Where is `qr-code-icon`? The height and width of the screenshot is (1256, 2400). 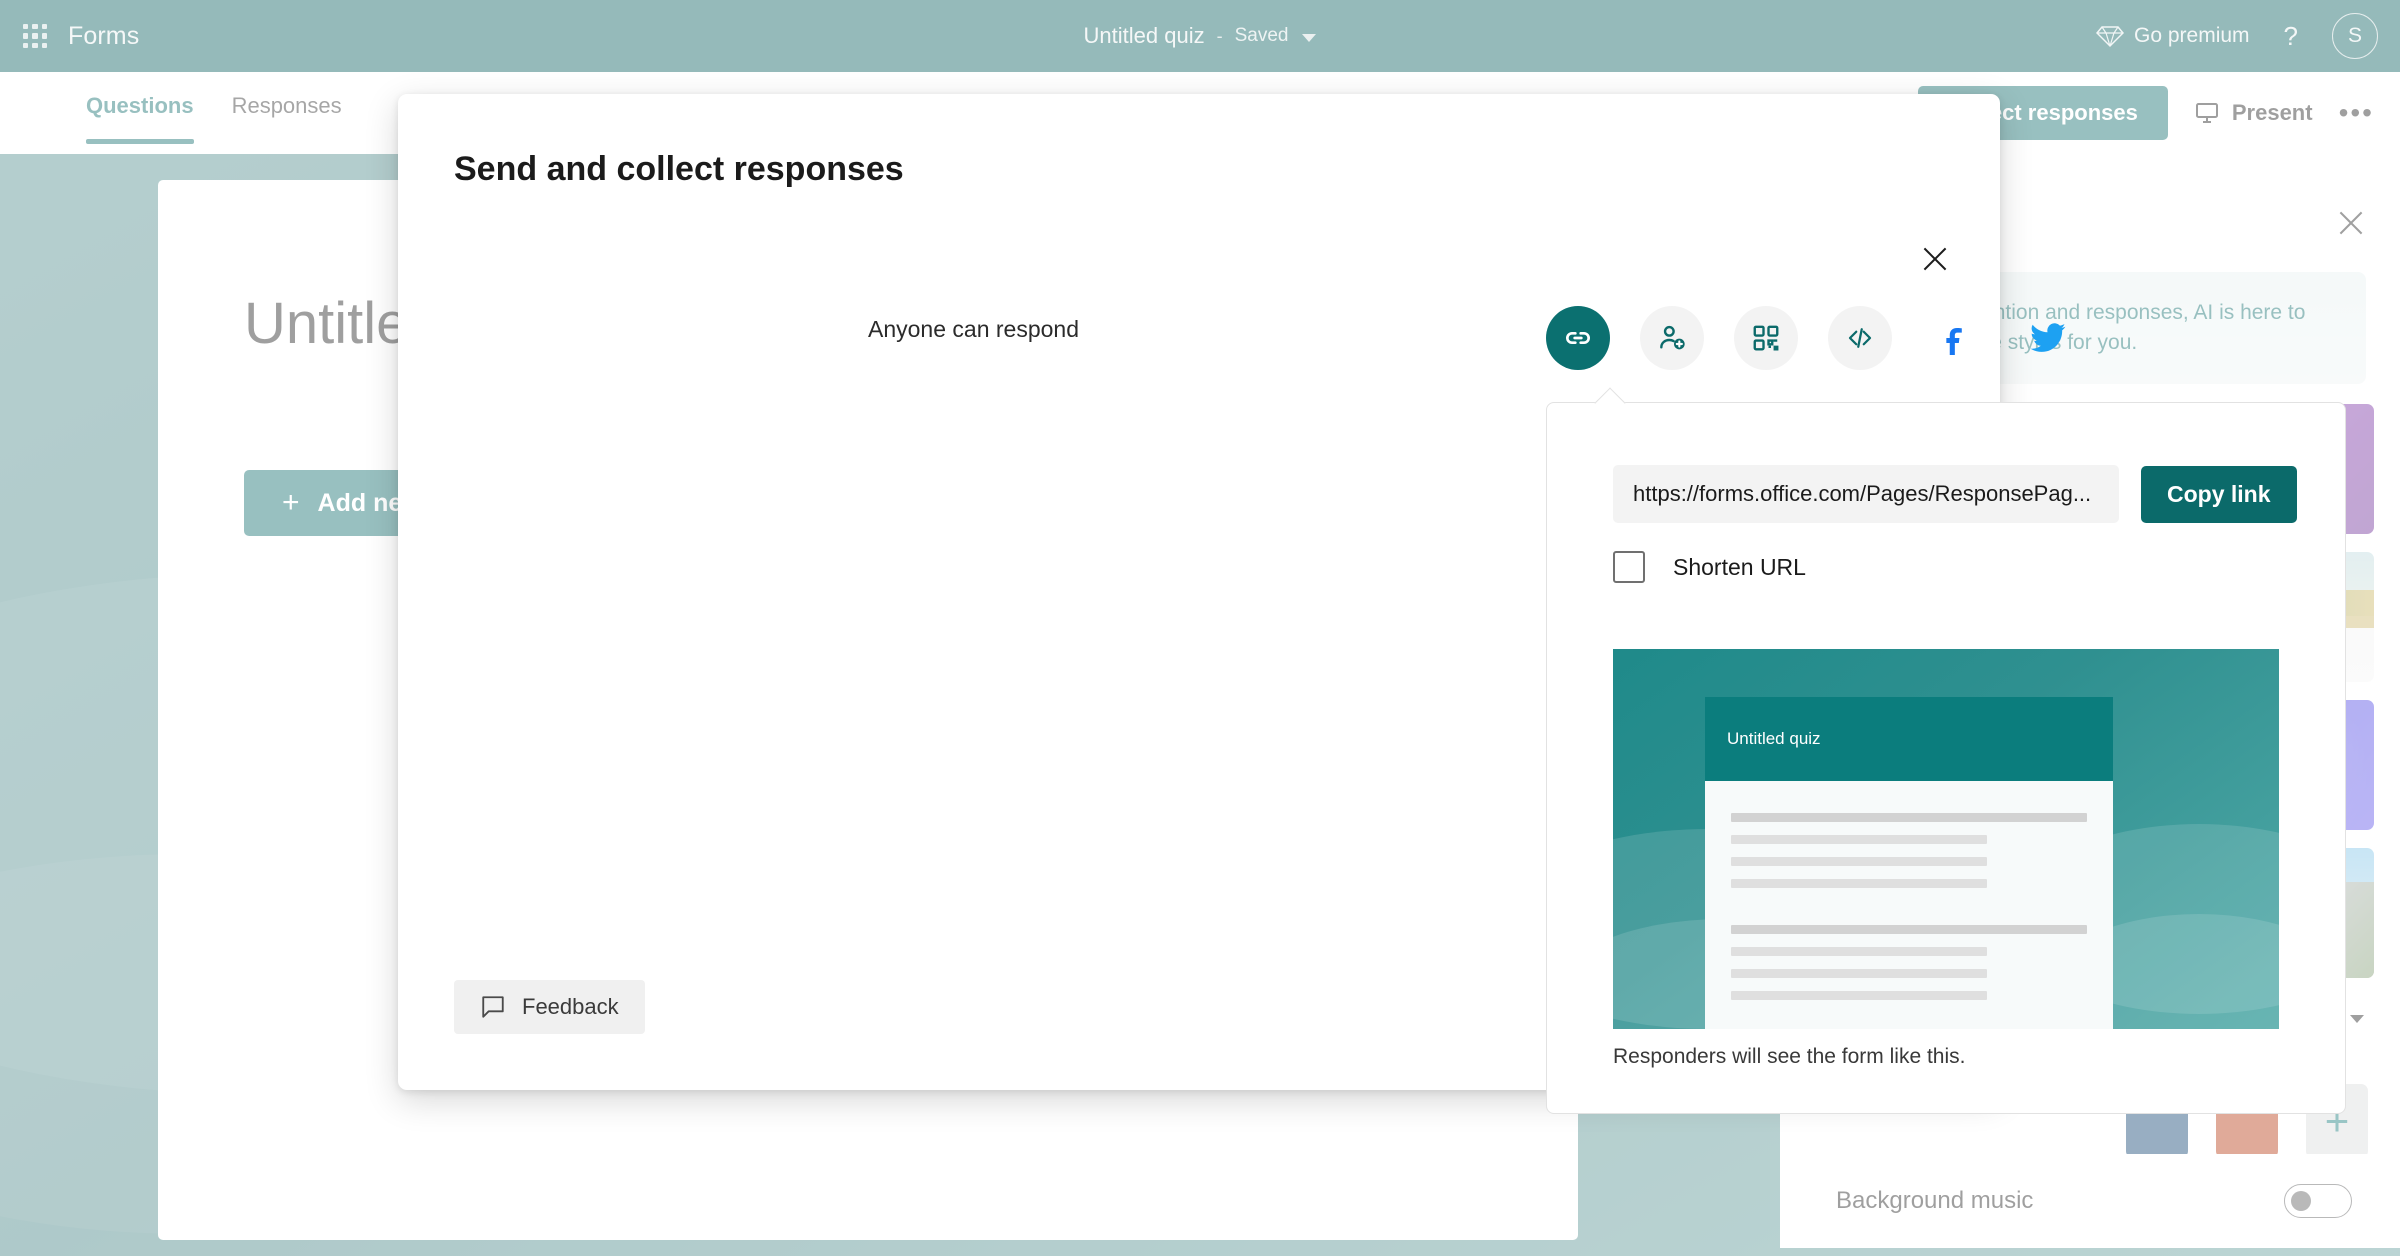
qr-code-icon is located at coordinates (1766, 338).